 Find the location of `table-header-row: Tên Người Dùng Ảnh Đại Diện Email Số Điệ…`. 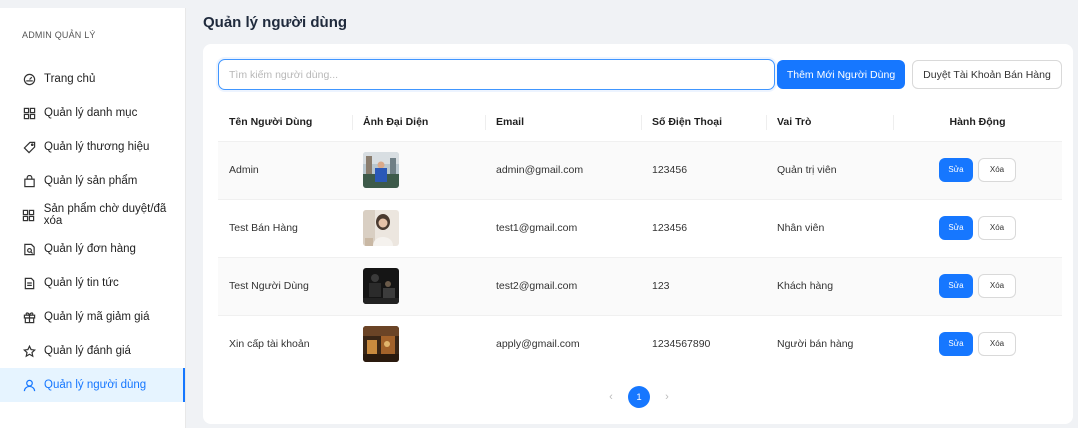

table-header-row: Tên Người Dùng Ảnh Đại Diện Email Số Điệ… is located at coordinates (640, 122).